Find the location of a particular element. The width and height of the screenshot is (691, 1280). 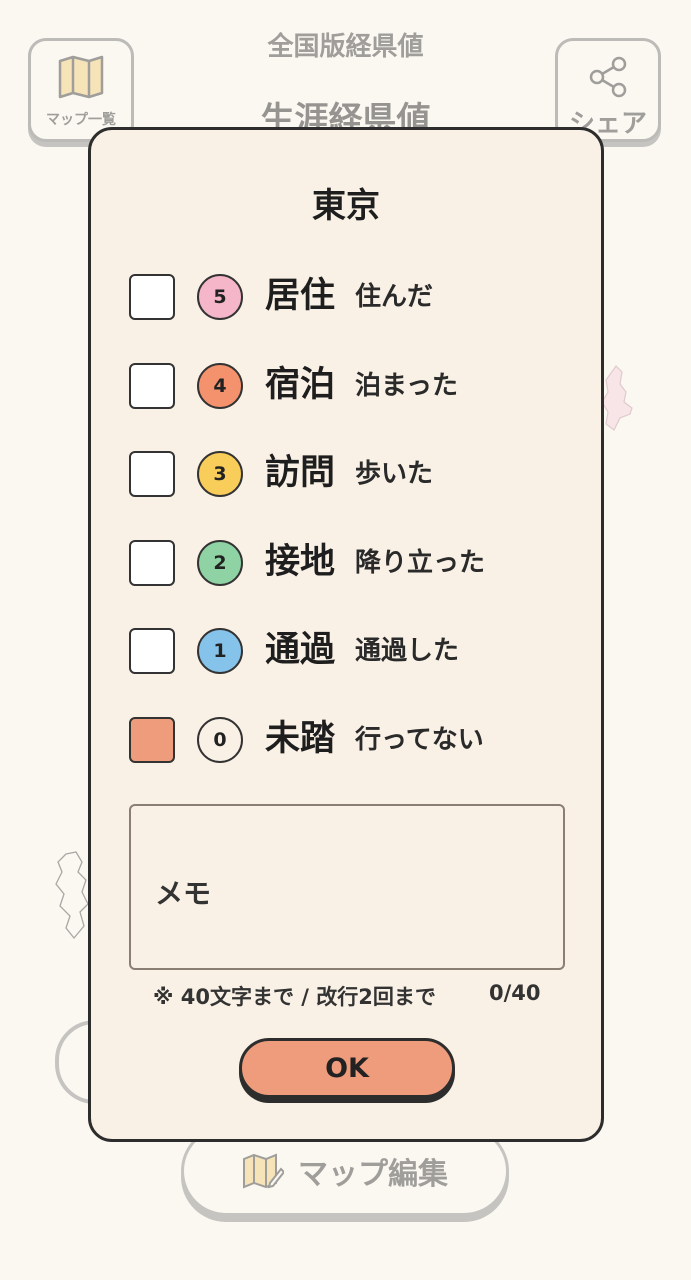

map-edit-label: マップ編集 is located at coordinates (373, 1174).